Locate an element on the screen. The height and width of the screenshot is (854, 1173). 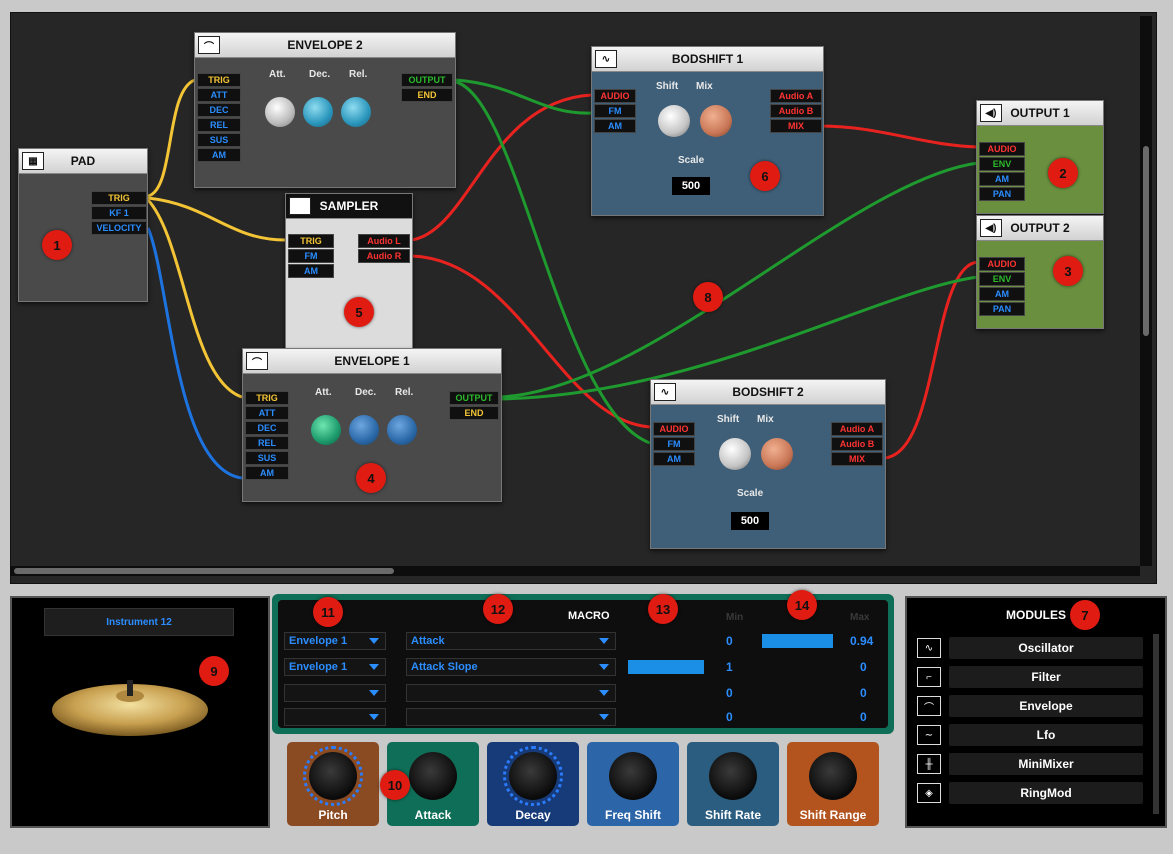
macro-knob-shift-rate: Shift Rate is located at coordinates (733, 784).